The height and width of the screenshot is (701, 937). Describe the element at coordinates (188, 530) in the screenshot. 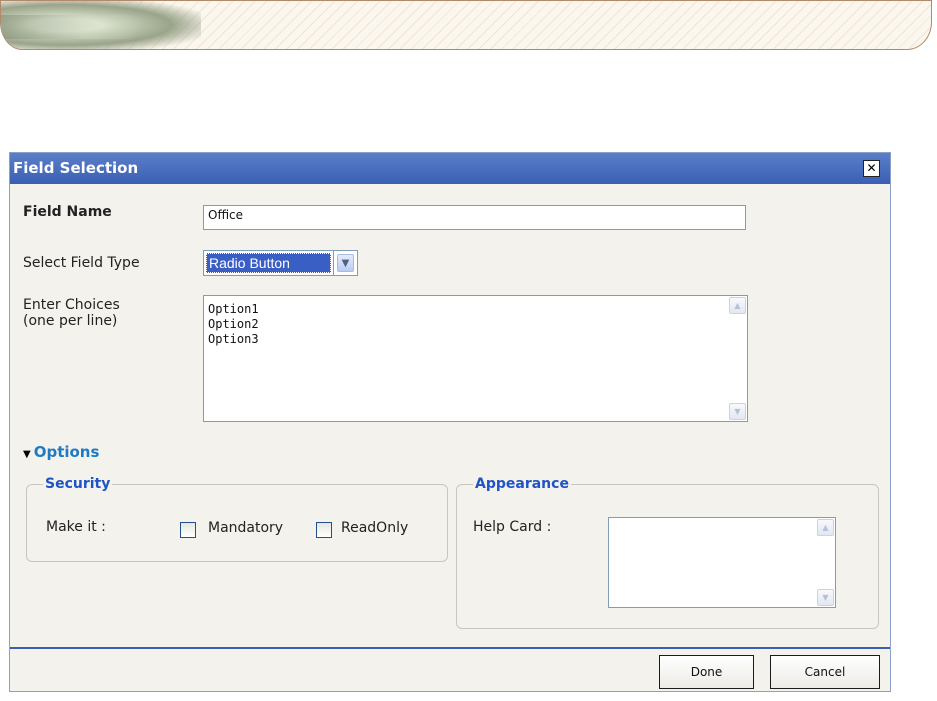

I see `mandatory-checkbox` at that location.